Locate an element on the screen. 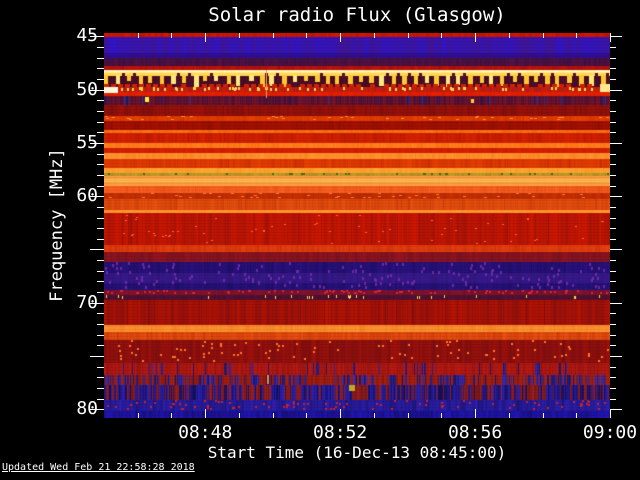 This screenshot has width=640, height=480. x-tick-label: 09:00 is located at coordinates (610, 432).